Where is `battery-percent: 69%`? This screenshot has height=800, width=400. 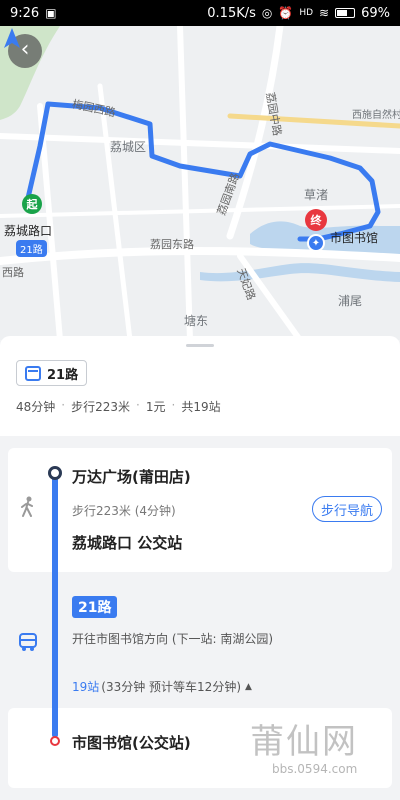
battery-percent: 69% is located at coordinates (375, 13).